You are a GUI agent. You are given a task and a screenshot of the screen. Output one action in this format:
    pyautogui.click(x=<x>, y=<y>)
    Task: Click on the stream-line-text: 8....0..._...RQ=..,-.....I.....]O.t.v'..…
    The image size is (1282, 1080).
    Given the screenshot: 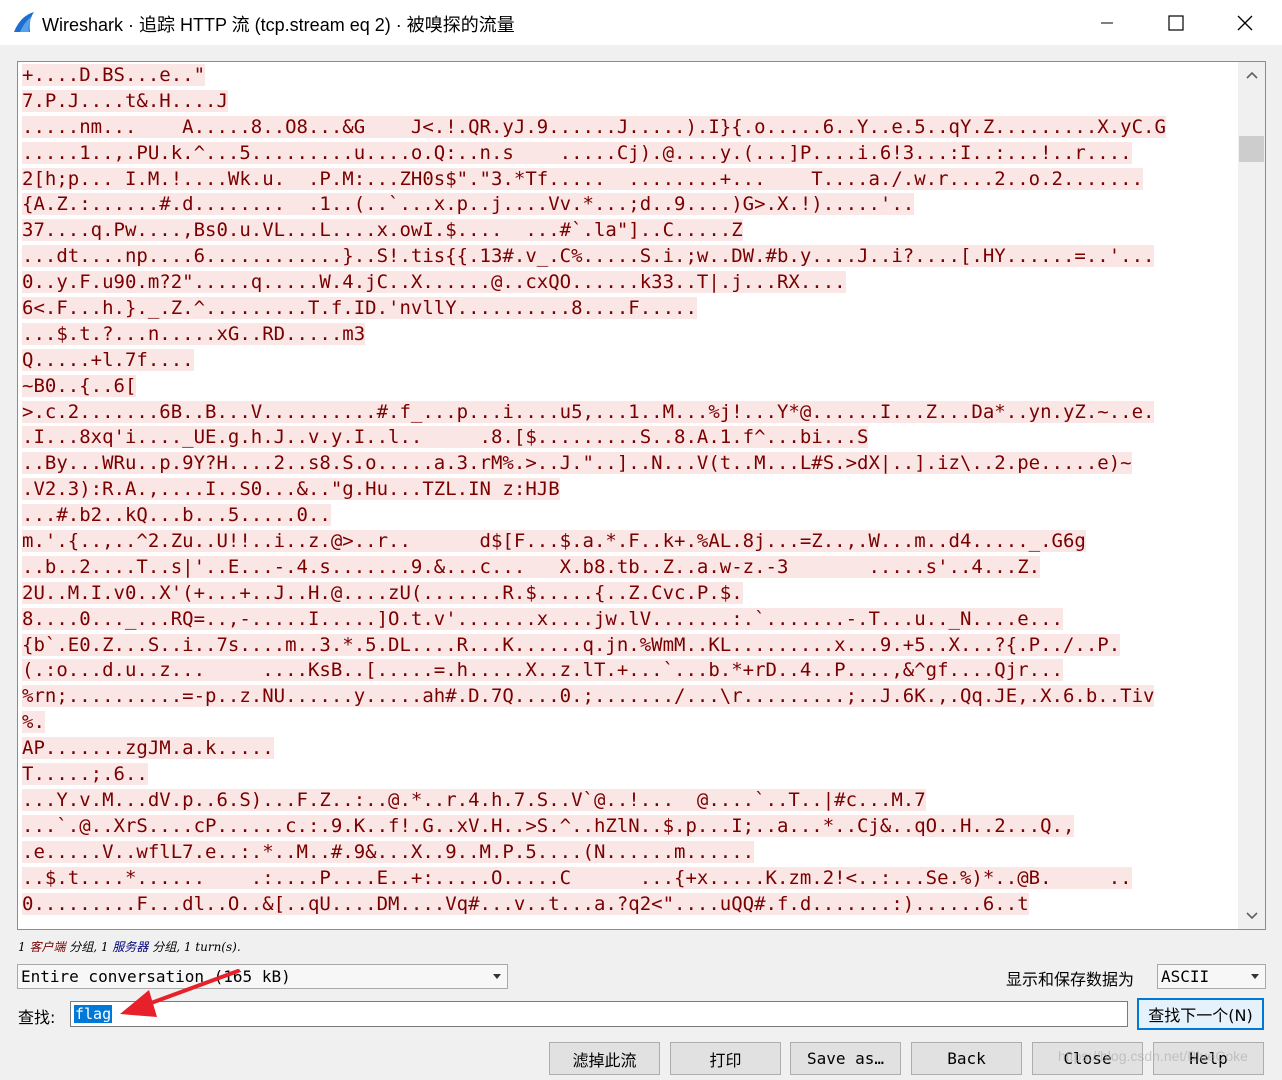 What is the action you would take?
    pyautogui.click(x=542, y=618)
    